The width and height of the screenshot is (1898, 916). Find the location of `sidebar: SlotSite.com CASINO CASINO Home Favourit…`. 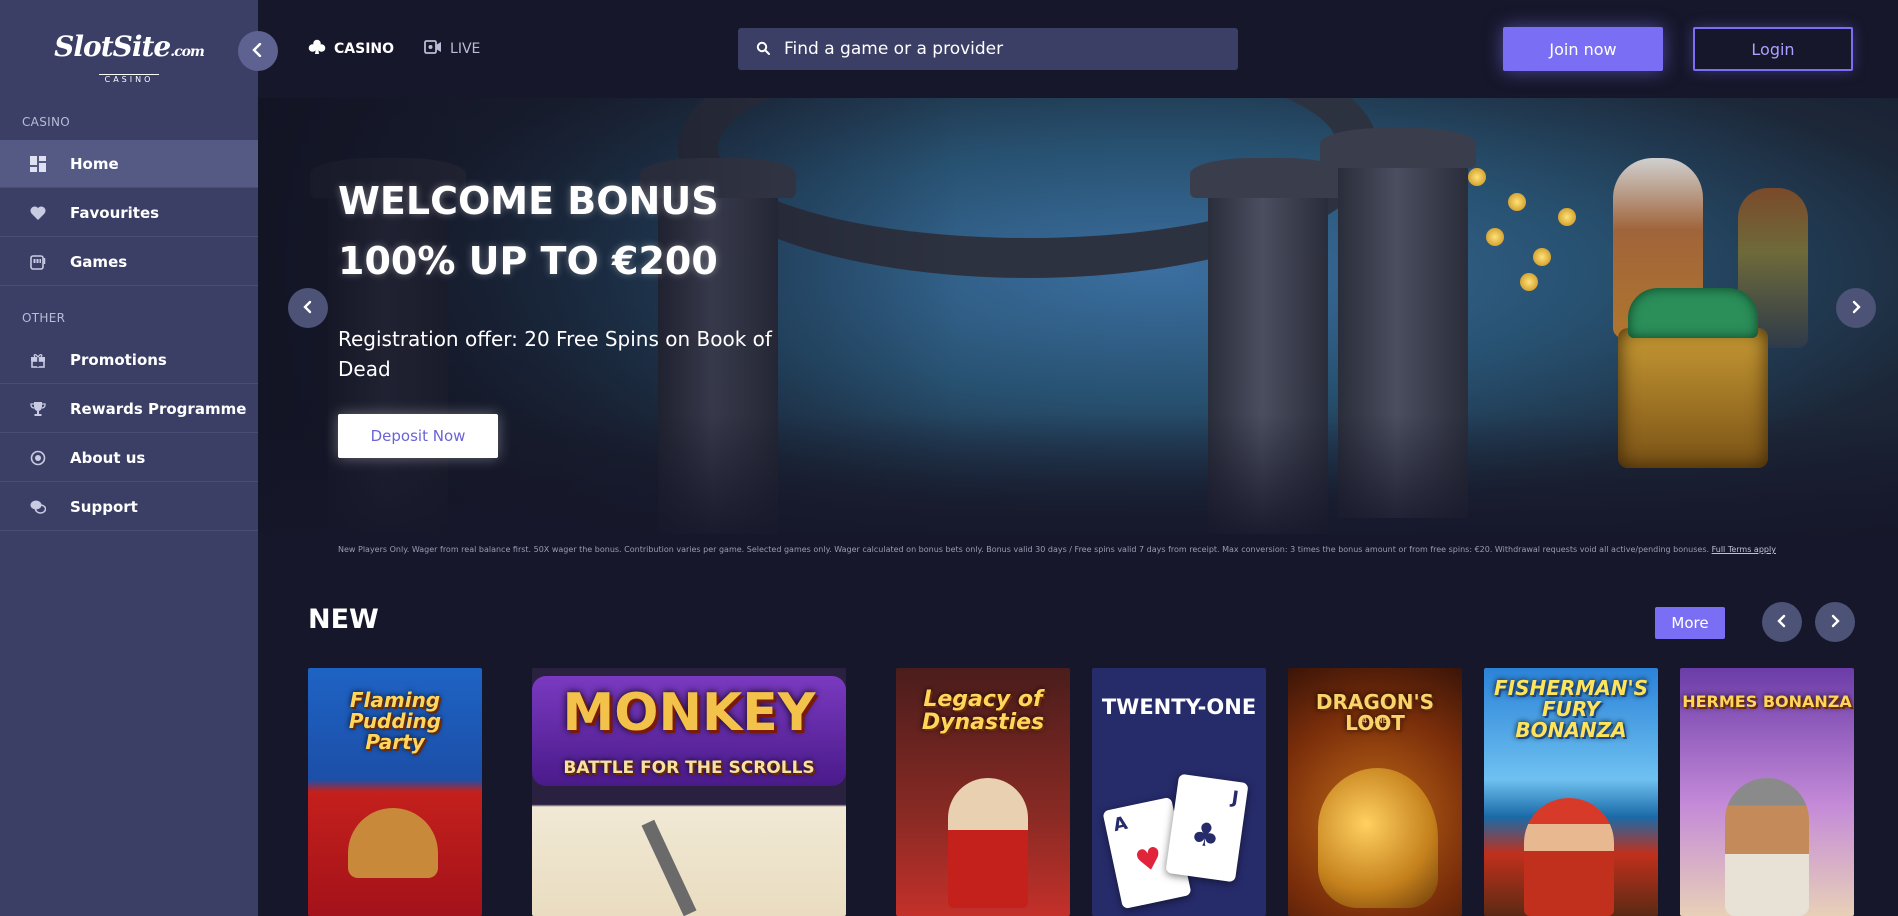

sidebar: SlotSite.com CASINO CASINO Home Favourit… is located at coordinates (129, 458).